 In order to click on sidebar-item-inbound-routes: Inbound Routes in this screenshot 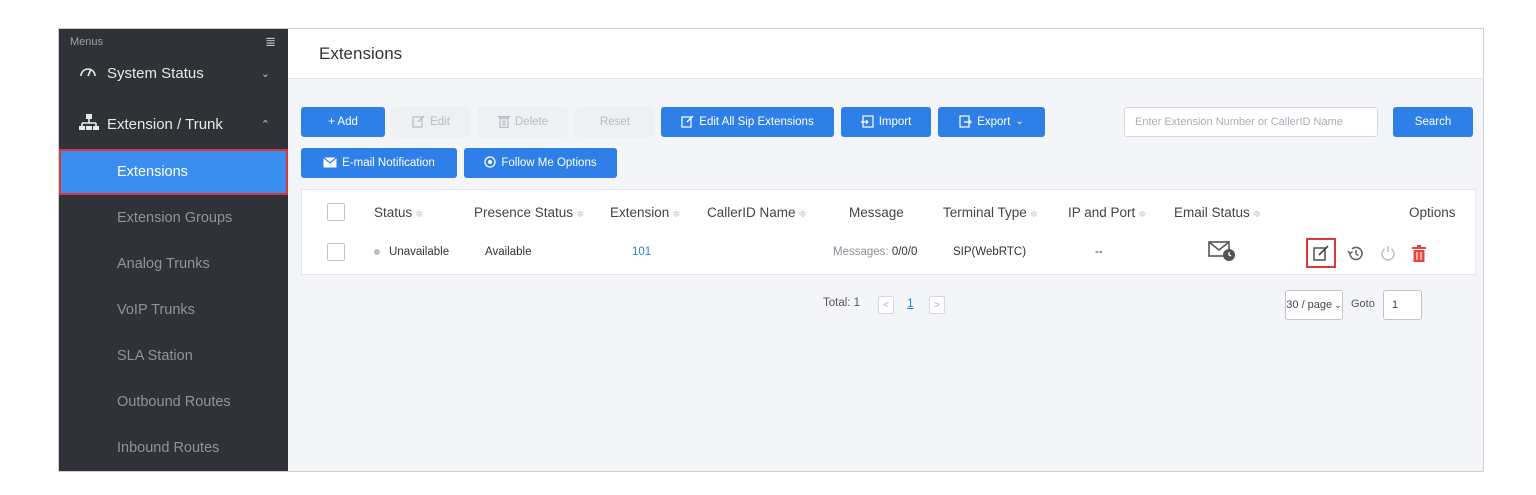, I will do `click(173, 448)`.